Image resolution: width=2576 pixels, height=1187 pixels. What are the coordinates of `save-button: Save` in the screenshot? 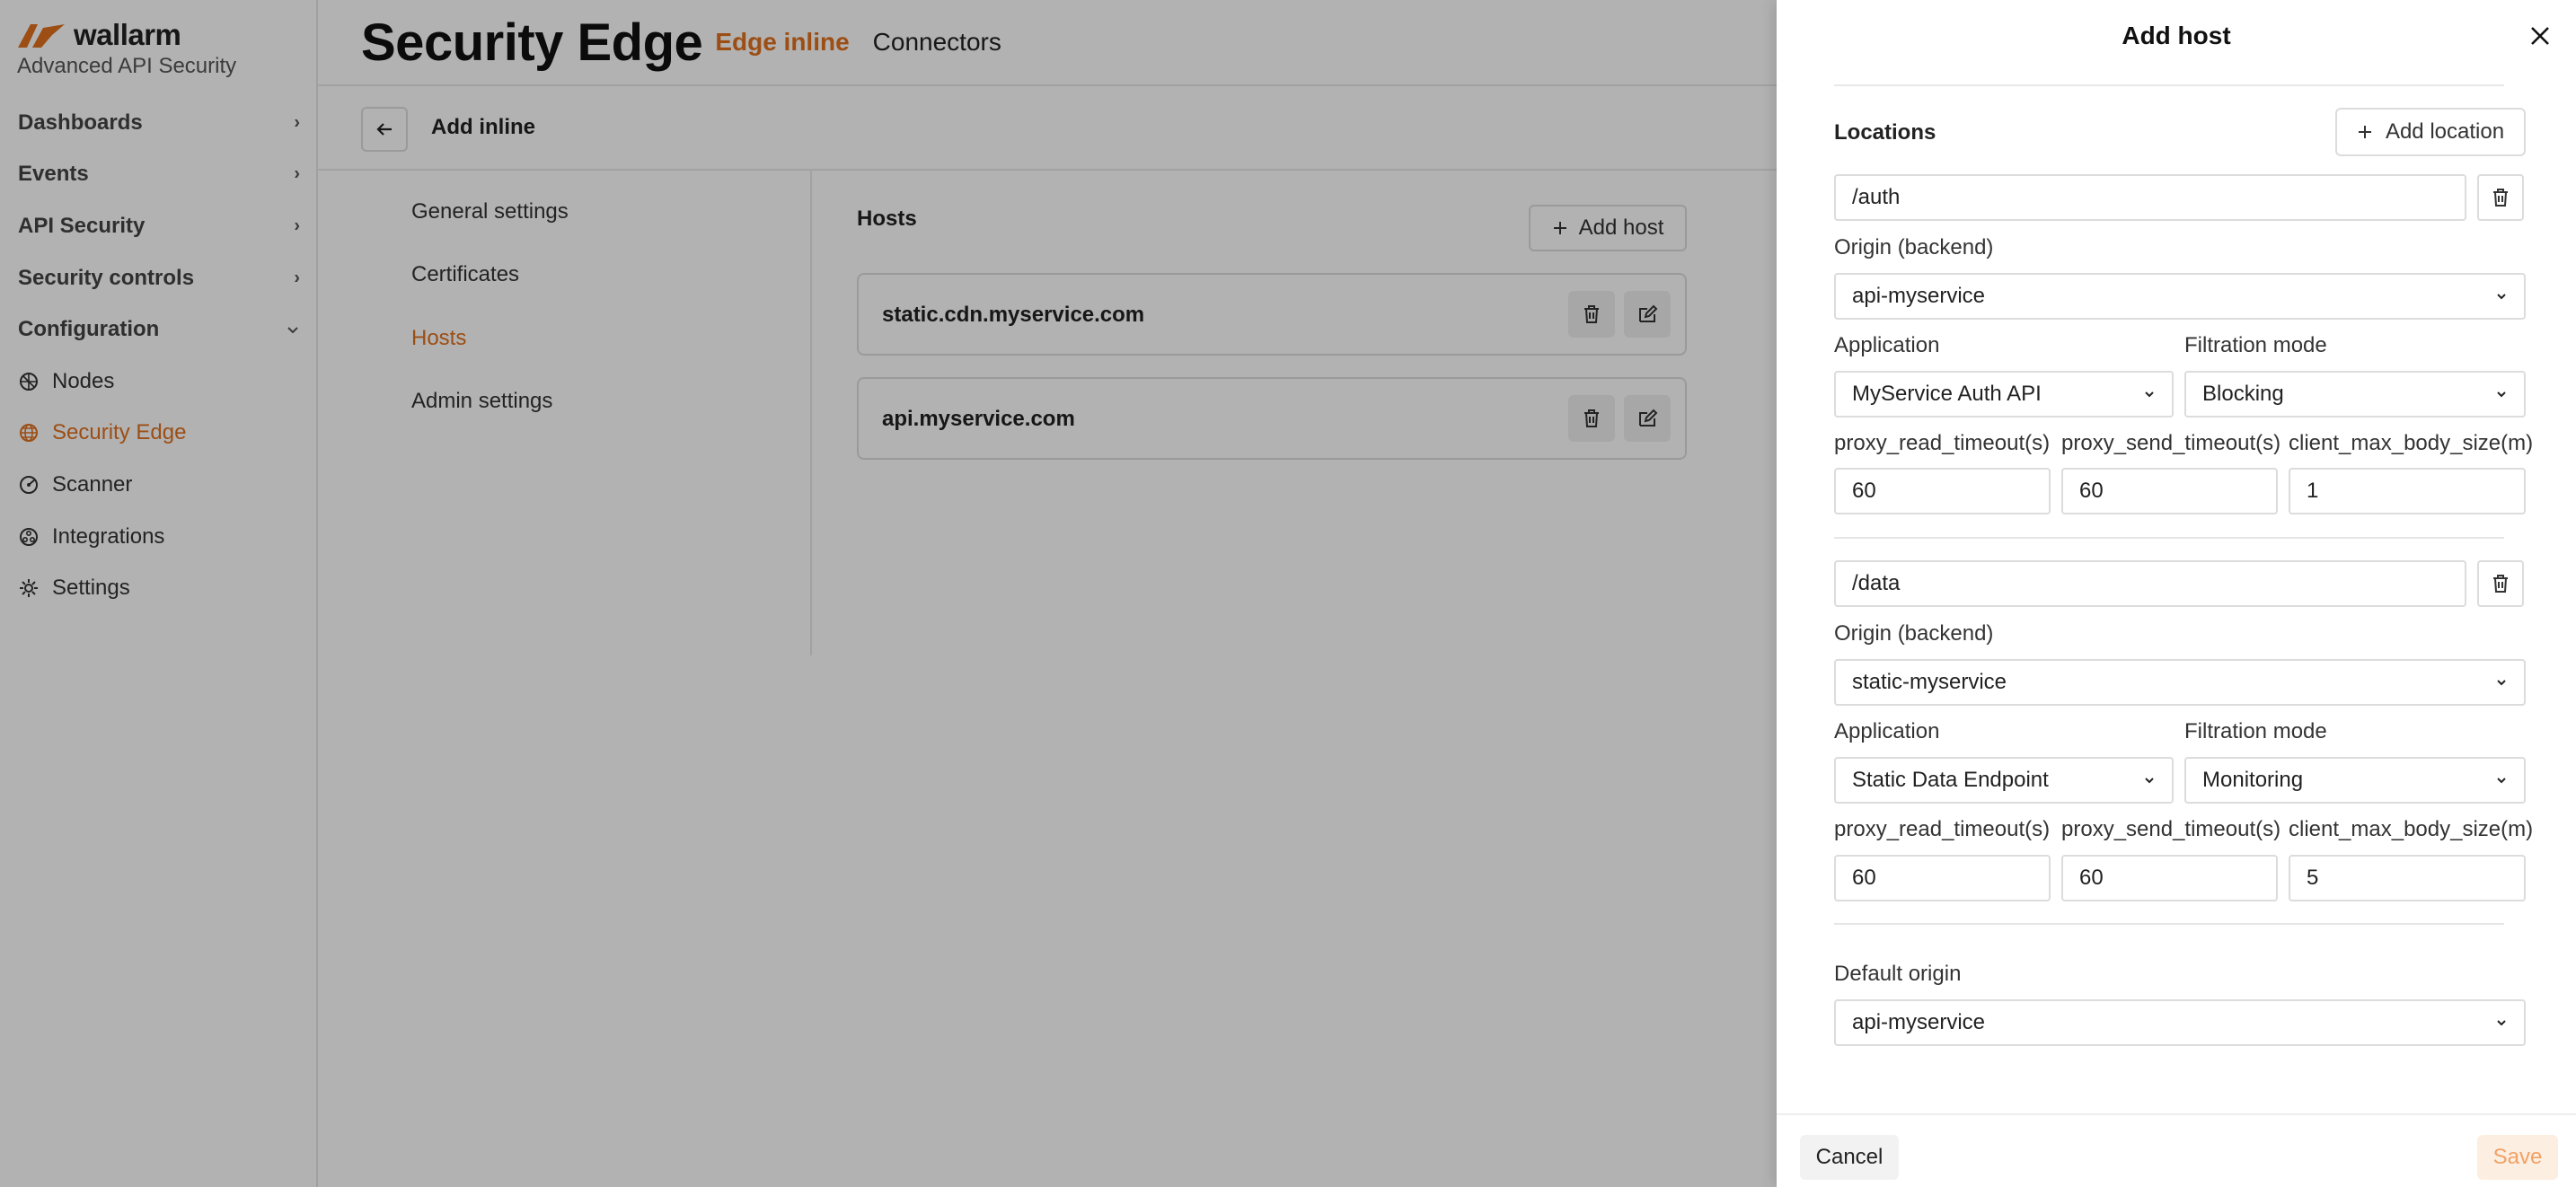 It's located at (2517, 1157).